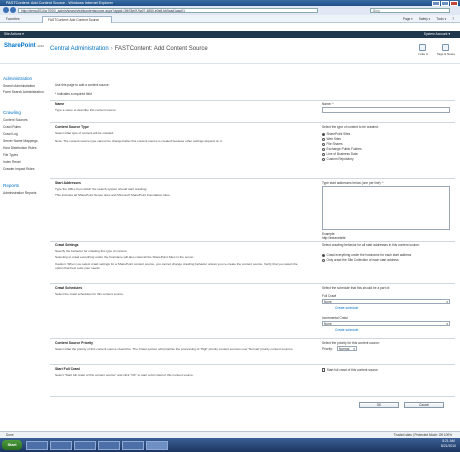  What do you see at coordinates (424, 405) in the screenshot?
I see `cancel-button: Cancel` at bounding box center [424, 405].